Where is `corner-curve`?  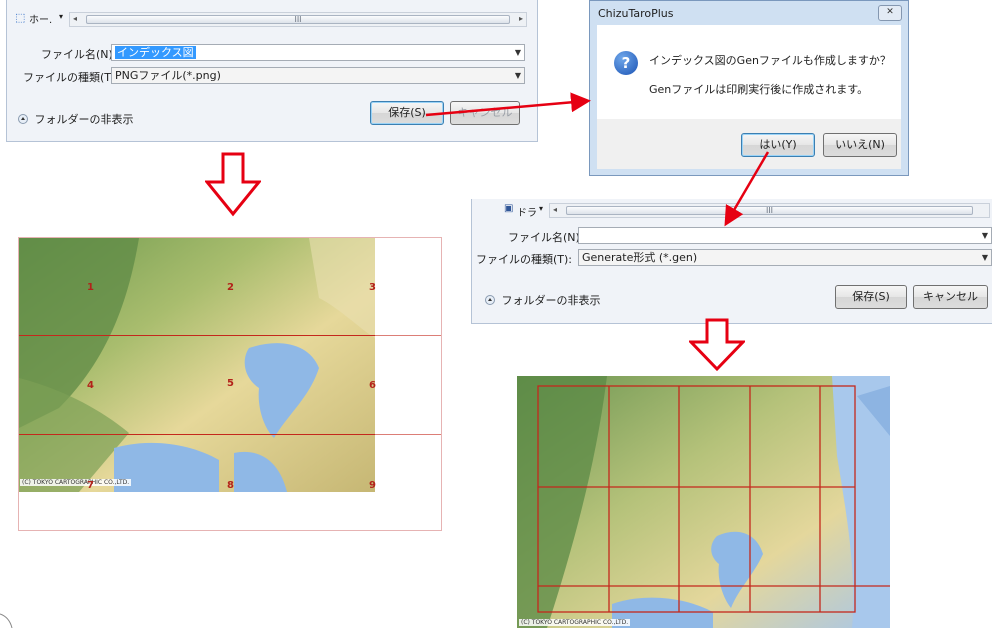
corner-curve is located at coordinates (6, 620).